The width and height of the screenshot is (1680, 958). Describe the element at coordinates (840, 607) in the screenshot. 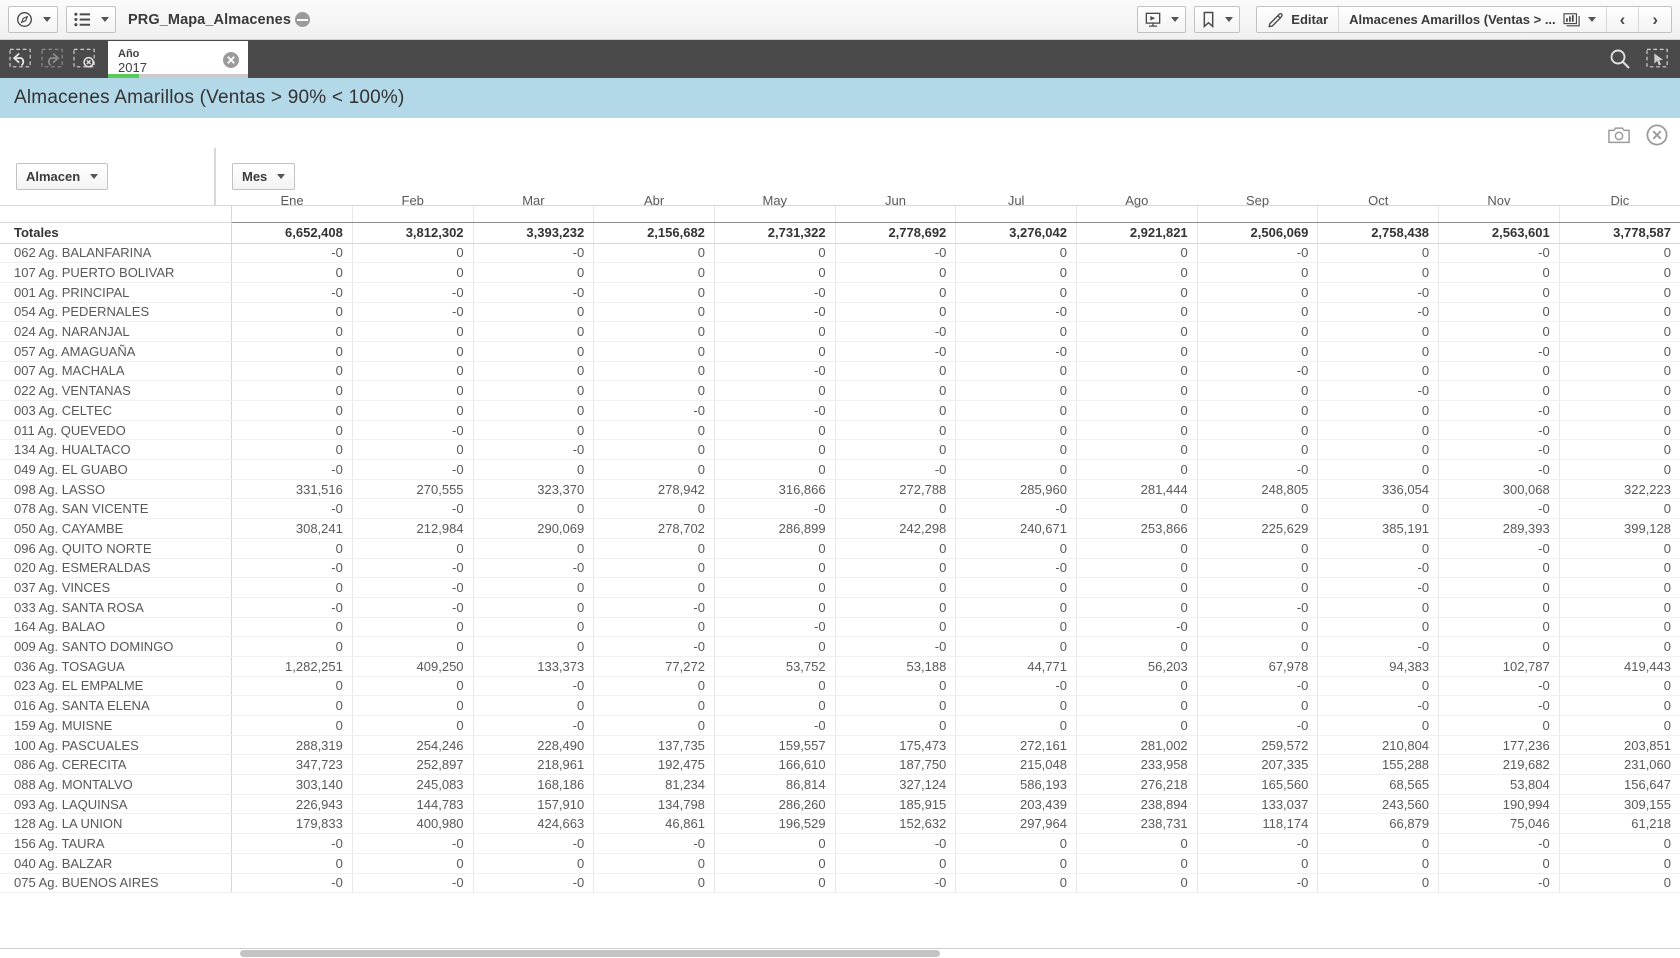

I see `table-row: 033 Ag. SANTA ROSA -0 -0 0 -0 0 0 0 0 -0 0 0 0` at that location.